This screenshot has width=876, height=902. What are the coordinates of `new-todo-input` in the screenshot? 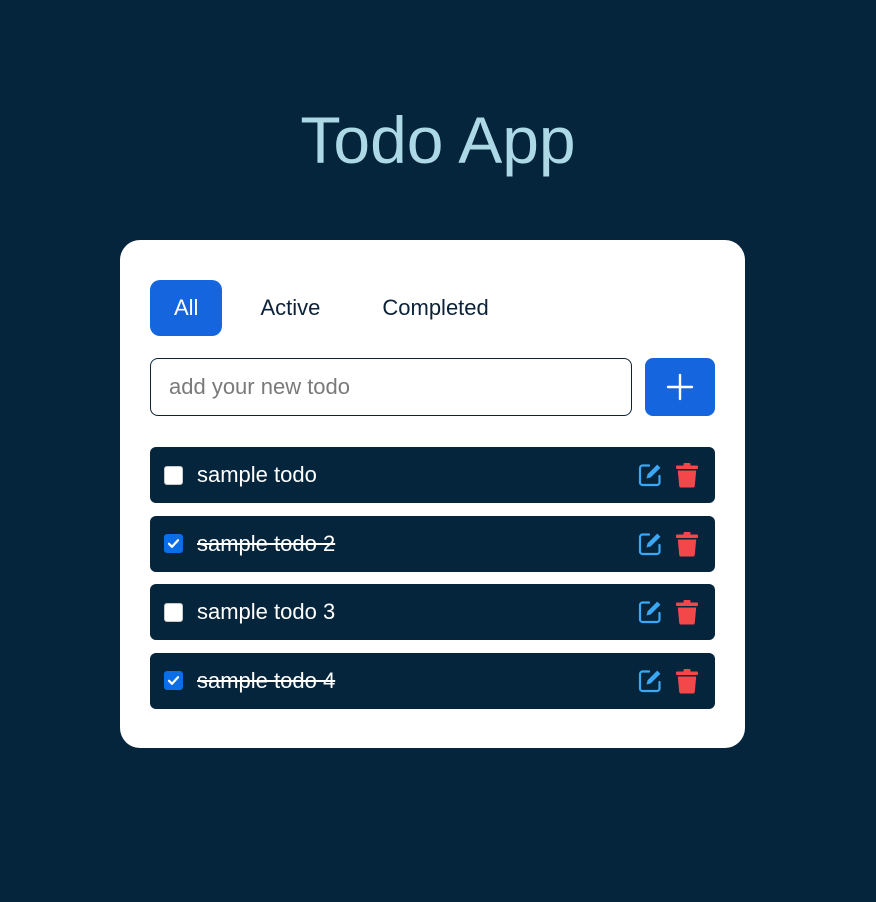 It's located at (391, 387).